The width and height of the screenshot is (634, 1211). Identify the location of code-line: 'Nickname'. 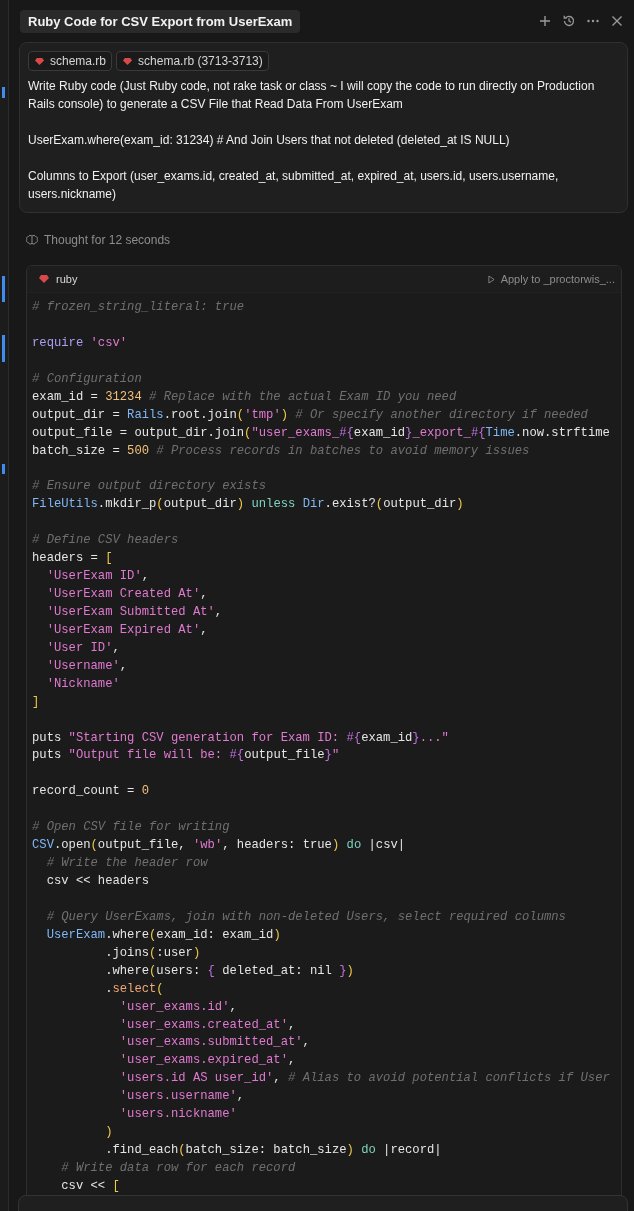
(82, 684).